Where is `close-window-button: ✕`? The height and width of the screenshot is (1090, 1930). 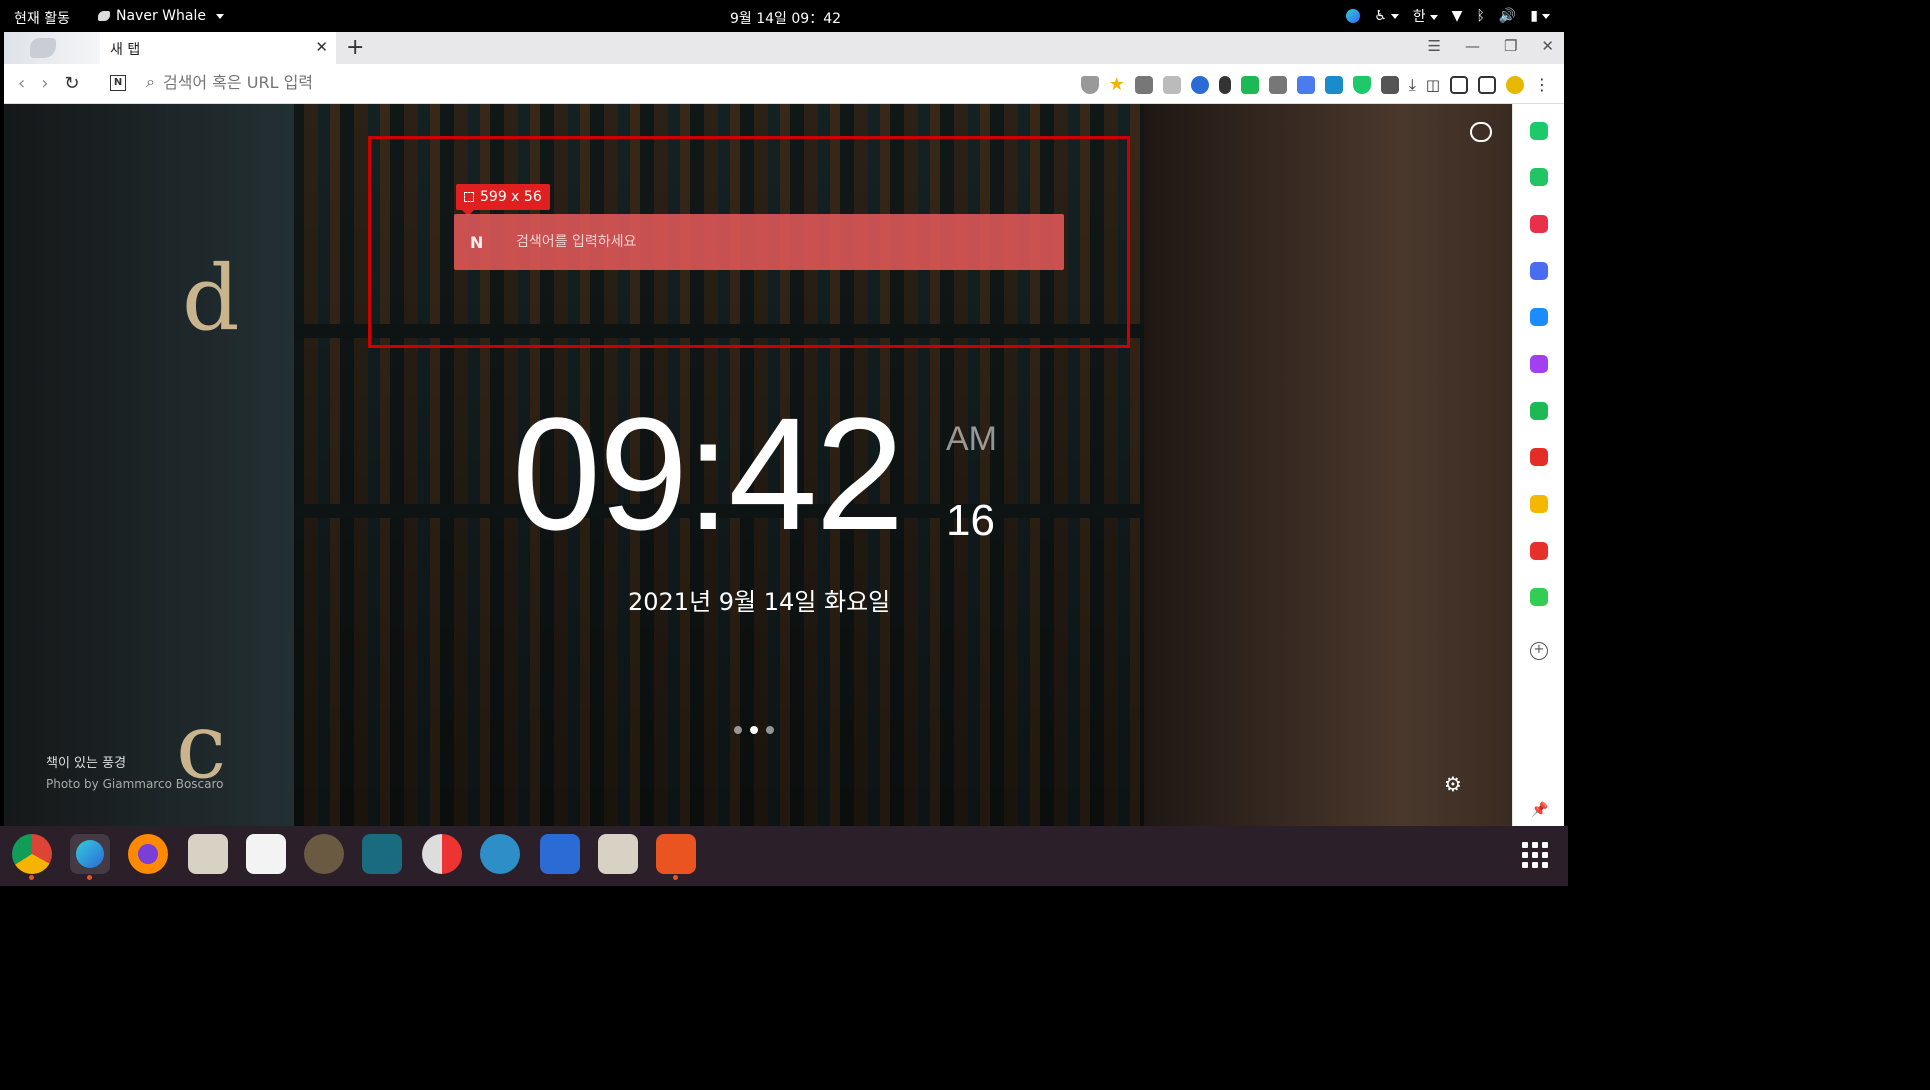
close-window-button: ✕ is located at coordinates (1547, 46).